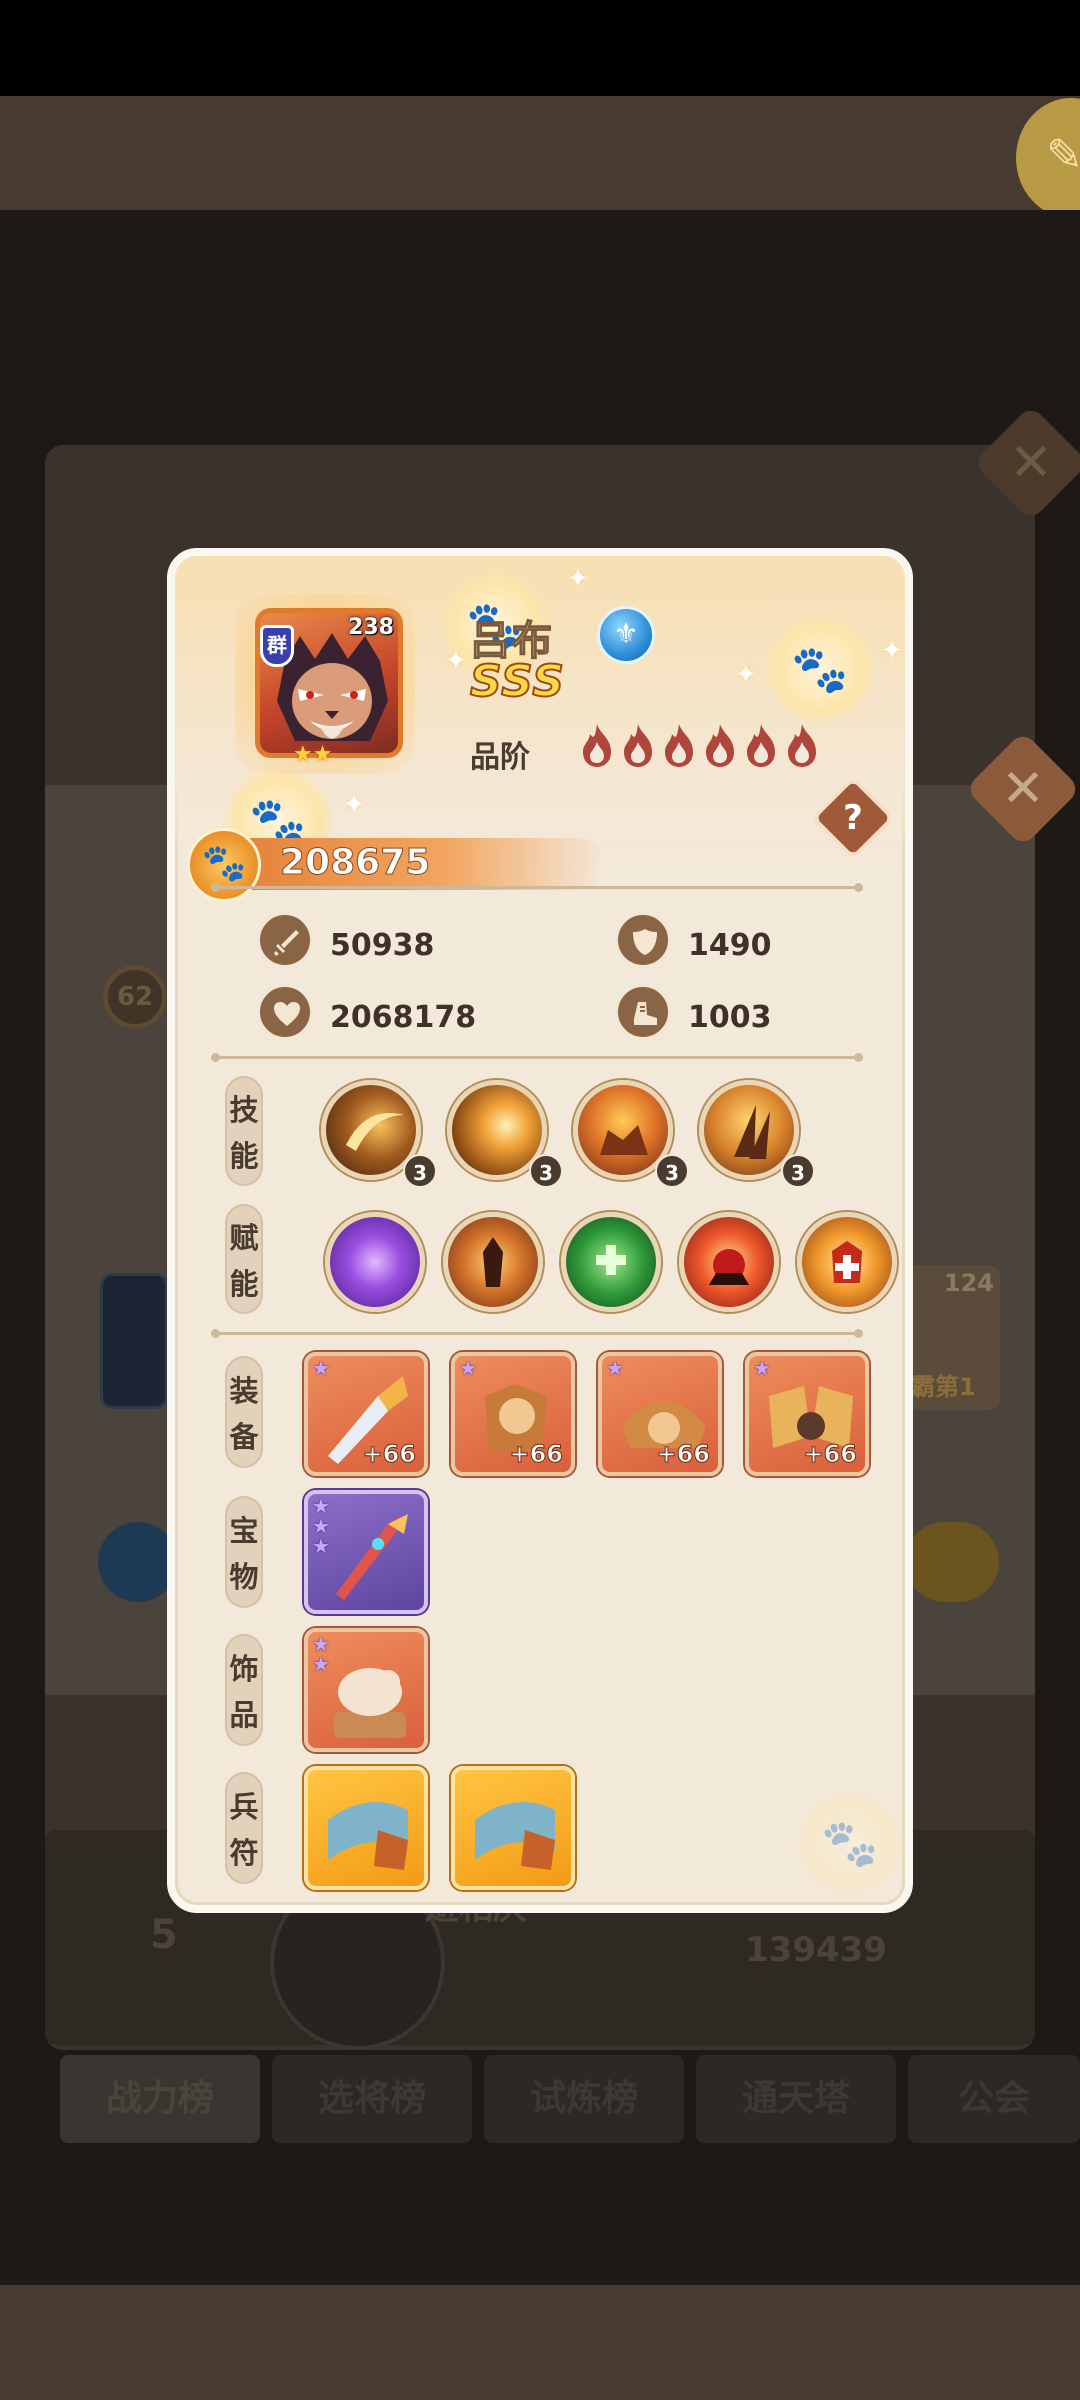 The width and height of the screenshot is (1080, 2400). What do you see at coordinates (313, 754) in the screenshot?
I see `star-rating-icon: ★★` at bounding box center [313, 754].